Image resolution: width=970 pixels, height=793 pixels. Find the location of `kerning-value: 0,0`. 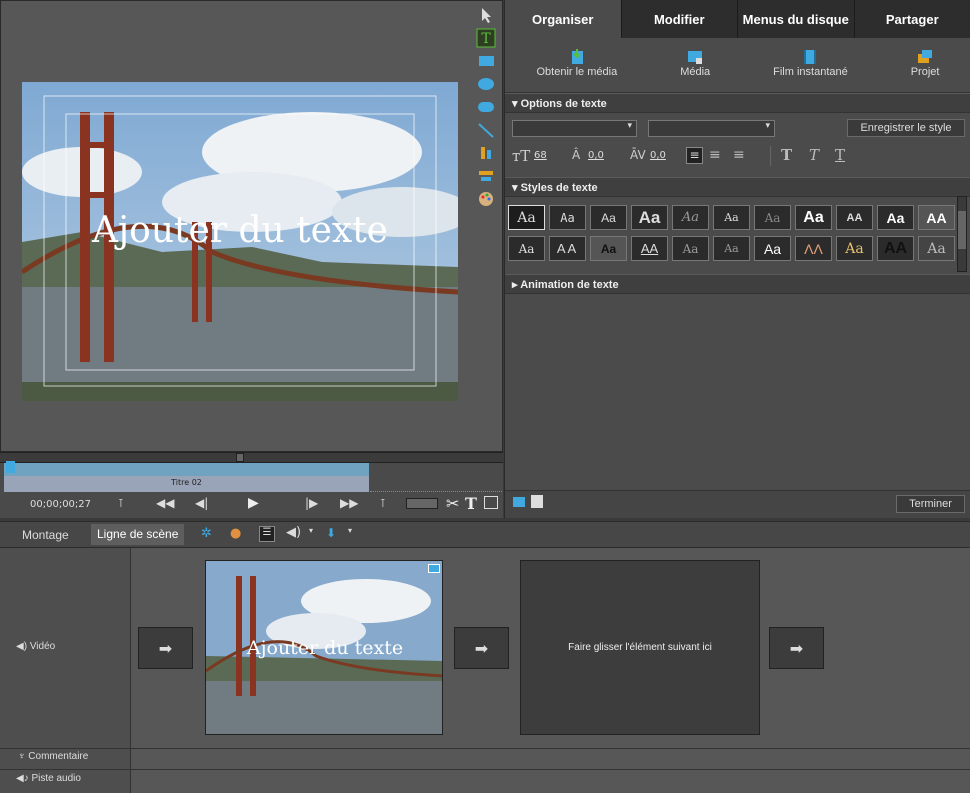

kerning-value: 0,0 is located at coordinates (658, 155).